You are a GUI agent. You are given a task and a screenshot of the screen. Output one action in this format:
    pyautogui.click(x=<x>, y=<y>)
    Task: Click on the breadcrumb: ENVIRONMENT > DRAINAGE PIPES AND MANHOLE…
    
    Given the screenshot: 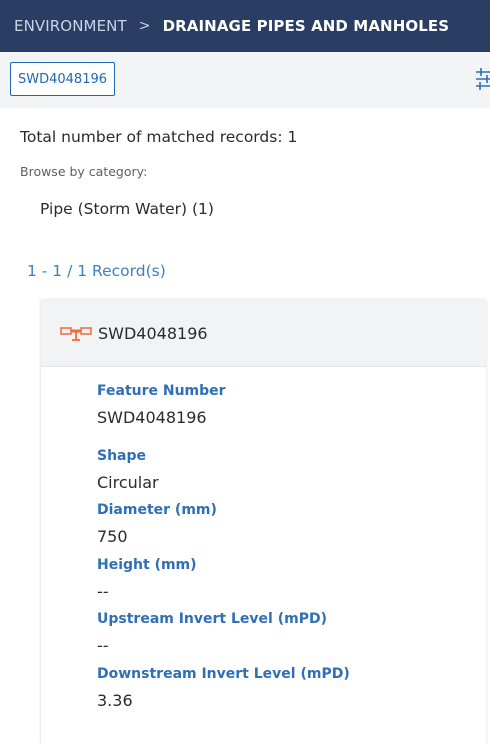 What is the action you would take?
    pyautogui.click(x=245, y=26)
    